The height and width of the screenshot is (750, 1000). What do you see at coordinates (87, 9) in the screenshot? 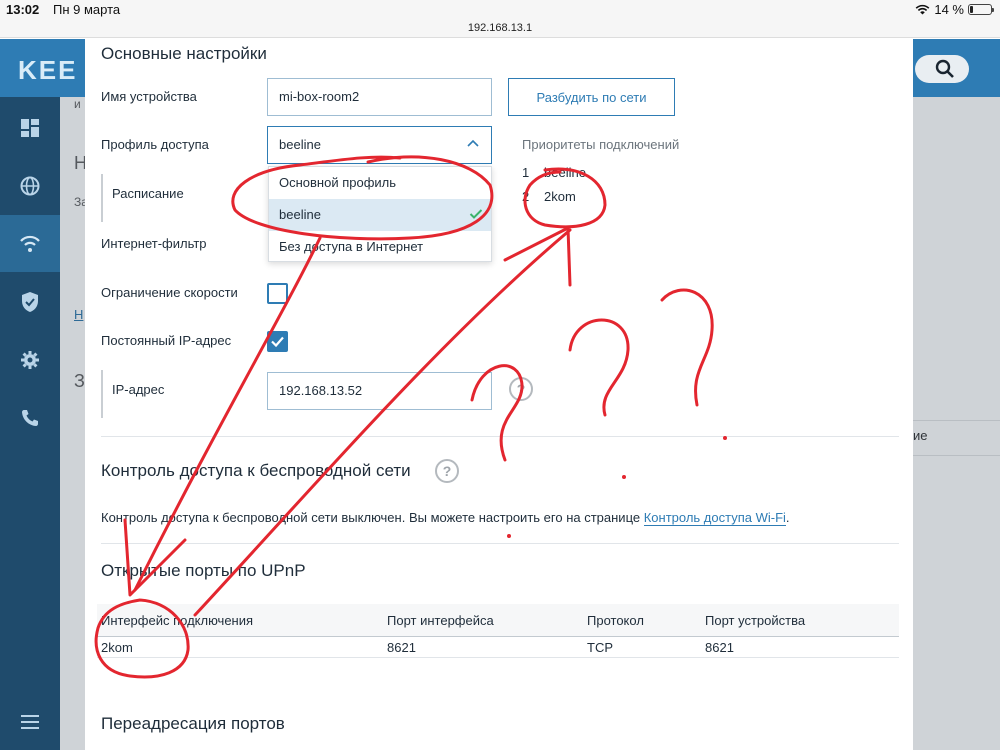
I see `date: Пн 9 марта` at bounding box center [87, 9].